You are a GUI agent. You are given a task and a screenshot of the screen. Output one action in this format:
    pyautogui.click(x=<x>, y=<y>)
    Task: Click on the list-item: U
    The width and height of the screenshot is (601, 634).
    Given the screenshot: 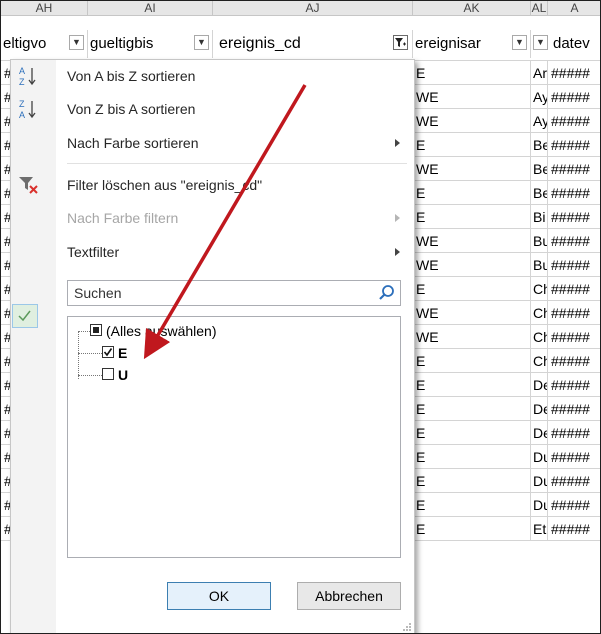 What is the action you would take?
    pyautogui.click(x=115, y=375)
    